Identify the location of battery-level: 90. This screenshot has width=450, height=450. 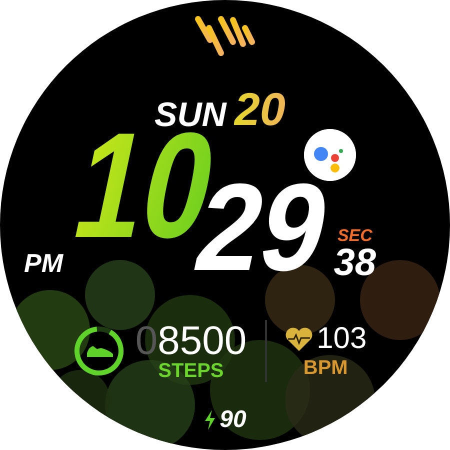
(233, 420).